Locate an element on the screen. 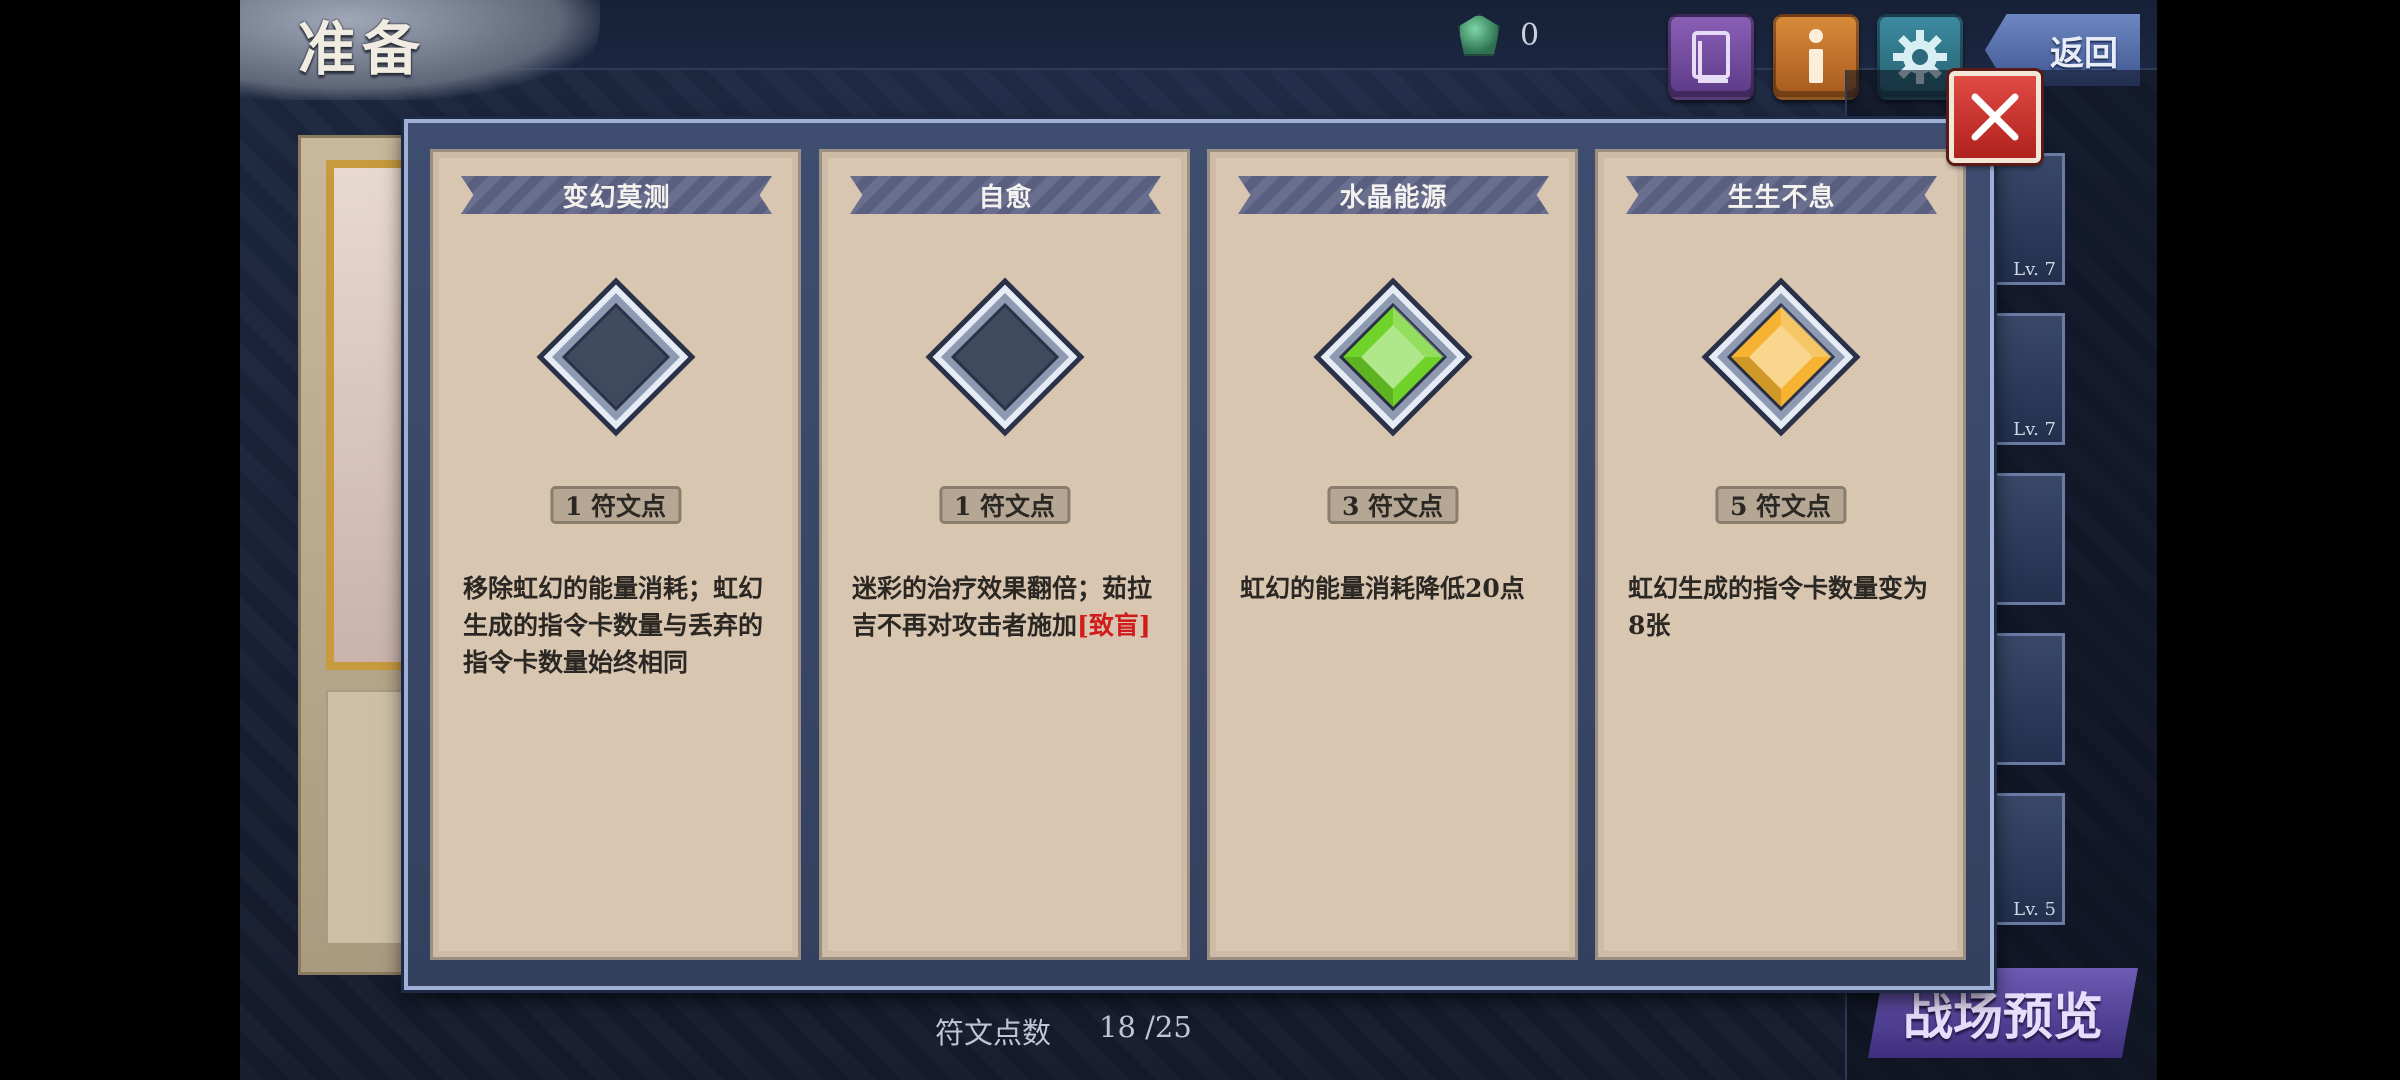 The image size is (2400, 1080). rune-cost: 5 符文点 is located at coordinates (1780, 506).